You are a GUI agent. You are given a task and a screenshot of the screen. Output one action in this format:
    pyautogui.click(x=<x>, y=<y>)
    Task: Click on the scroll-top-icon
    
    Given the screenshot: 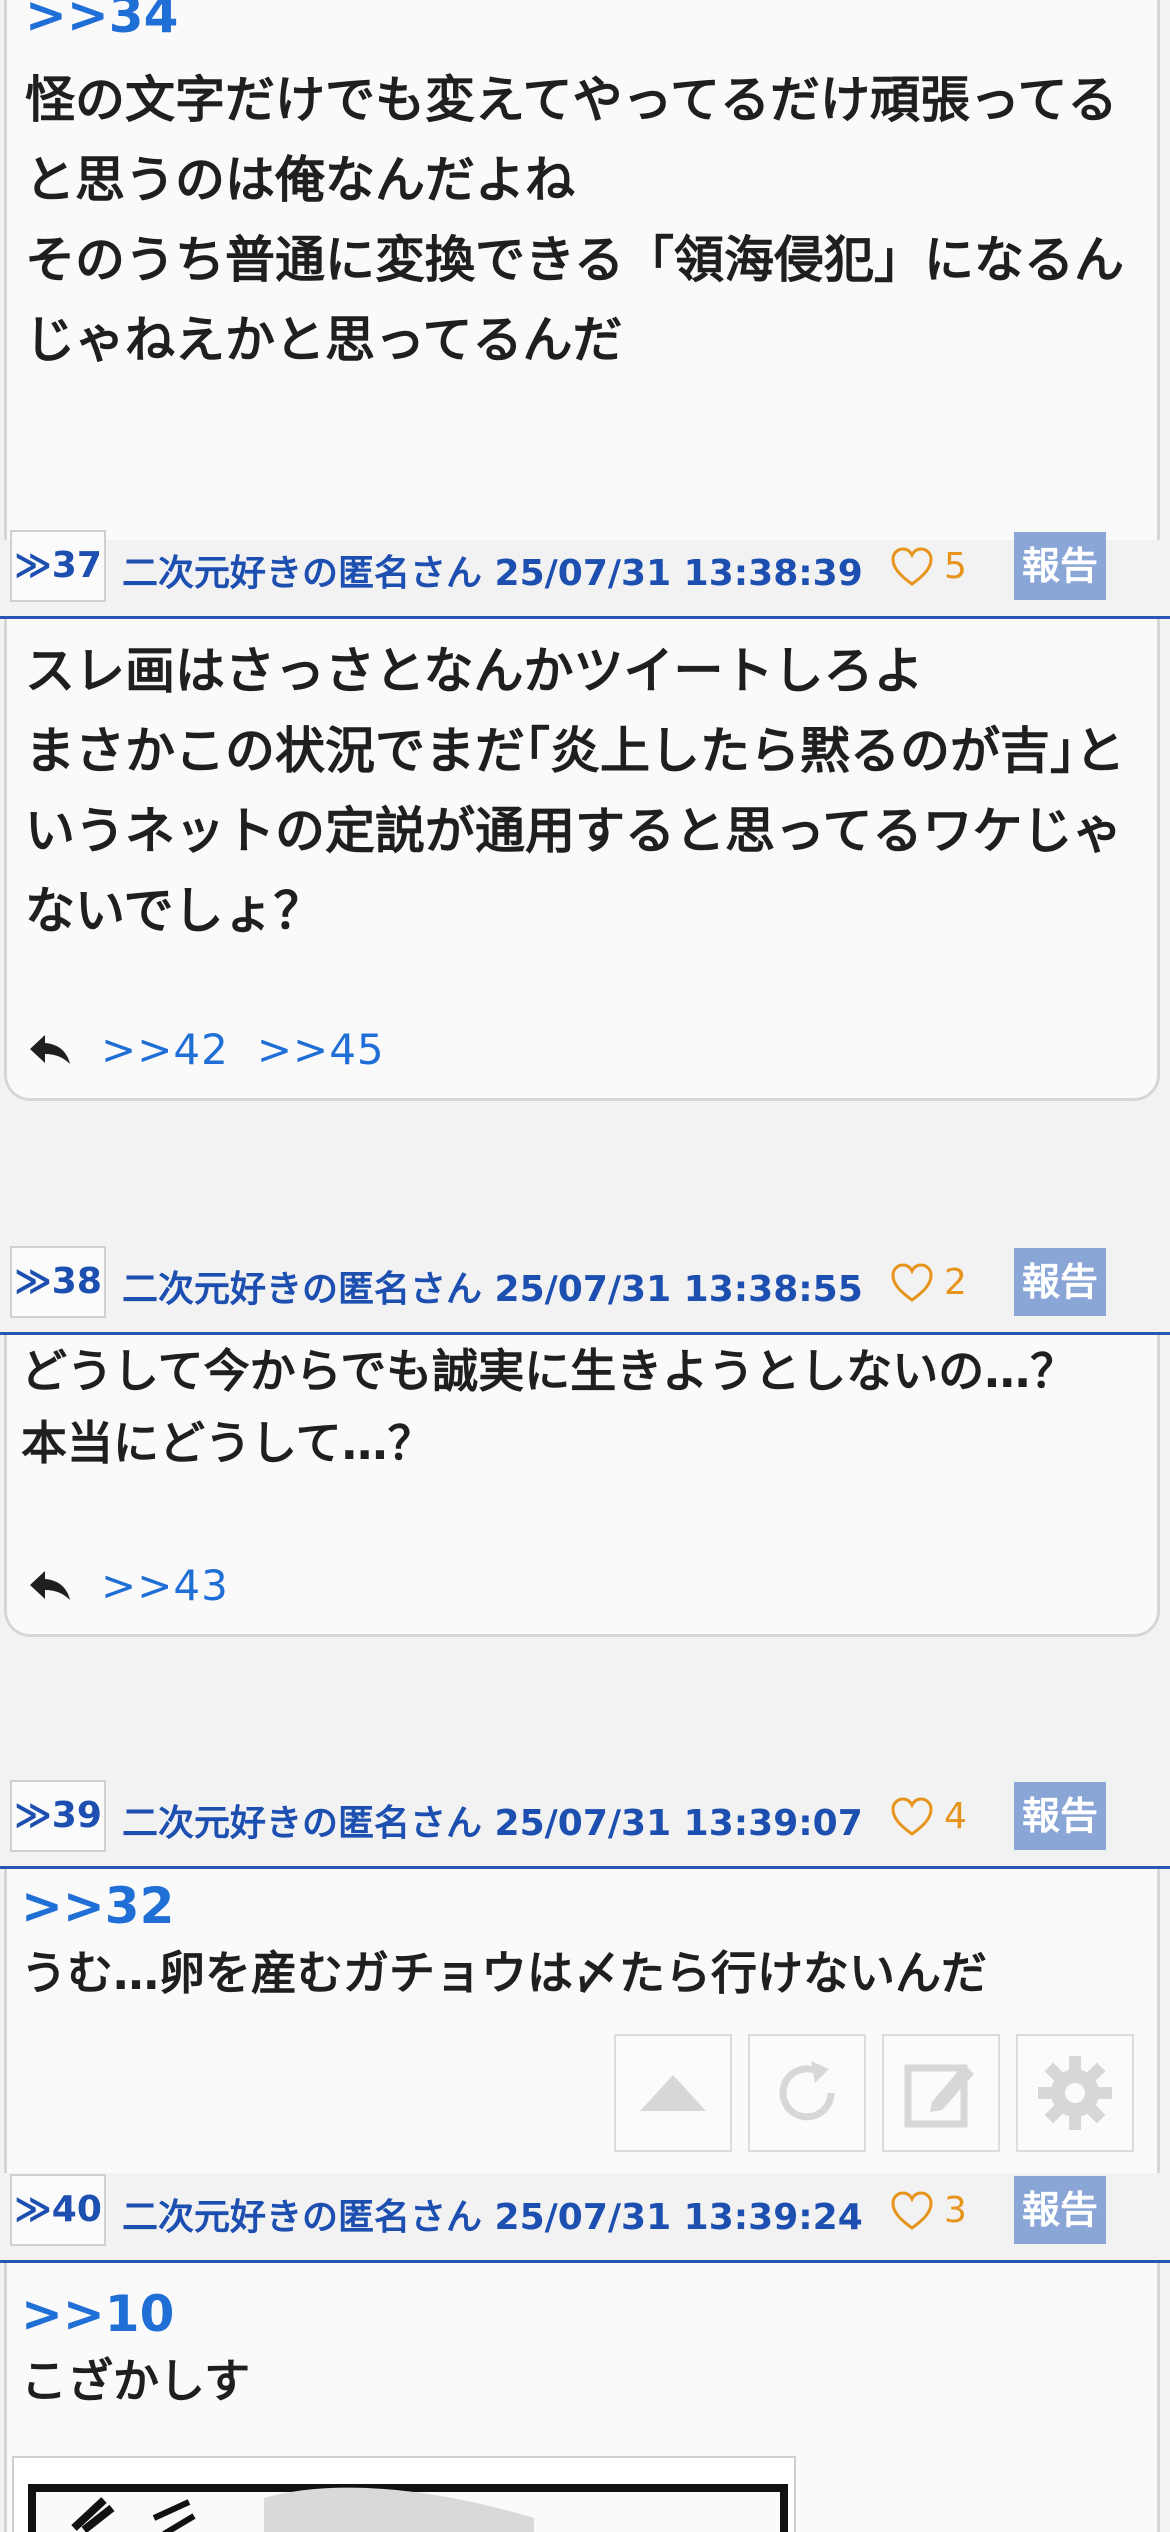 What is the action you would take?
    pyautogui.click(x=673, y=2093)
    